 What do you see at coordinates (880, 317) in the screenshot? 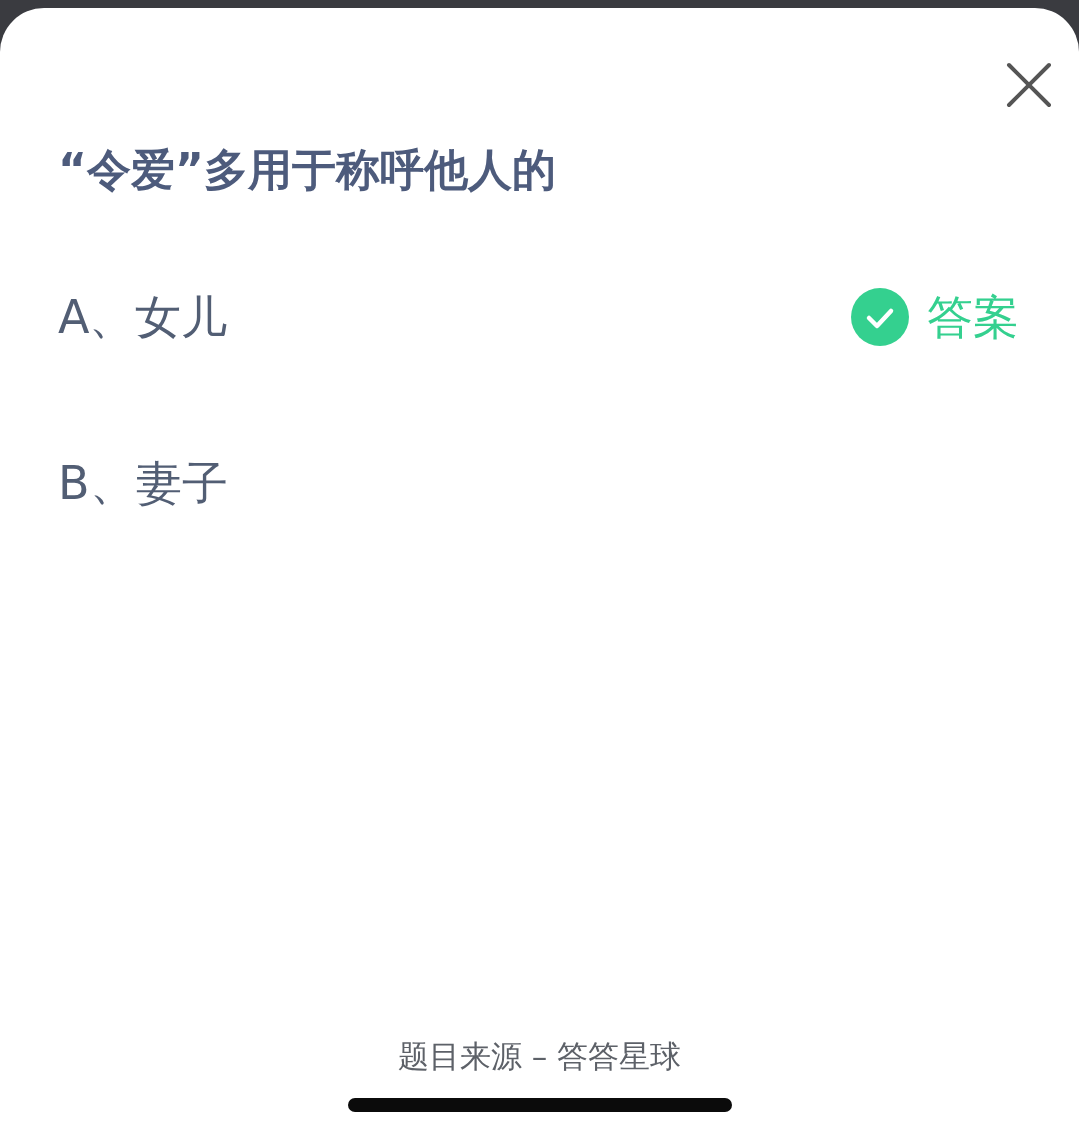
I see `check-circle-icon` at bounding box center [880, 317].